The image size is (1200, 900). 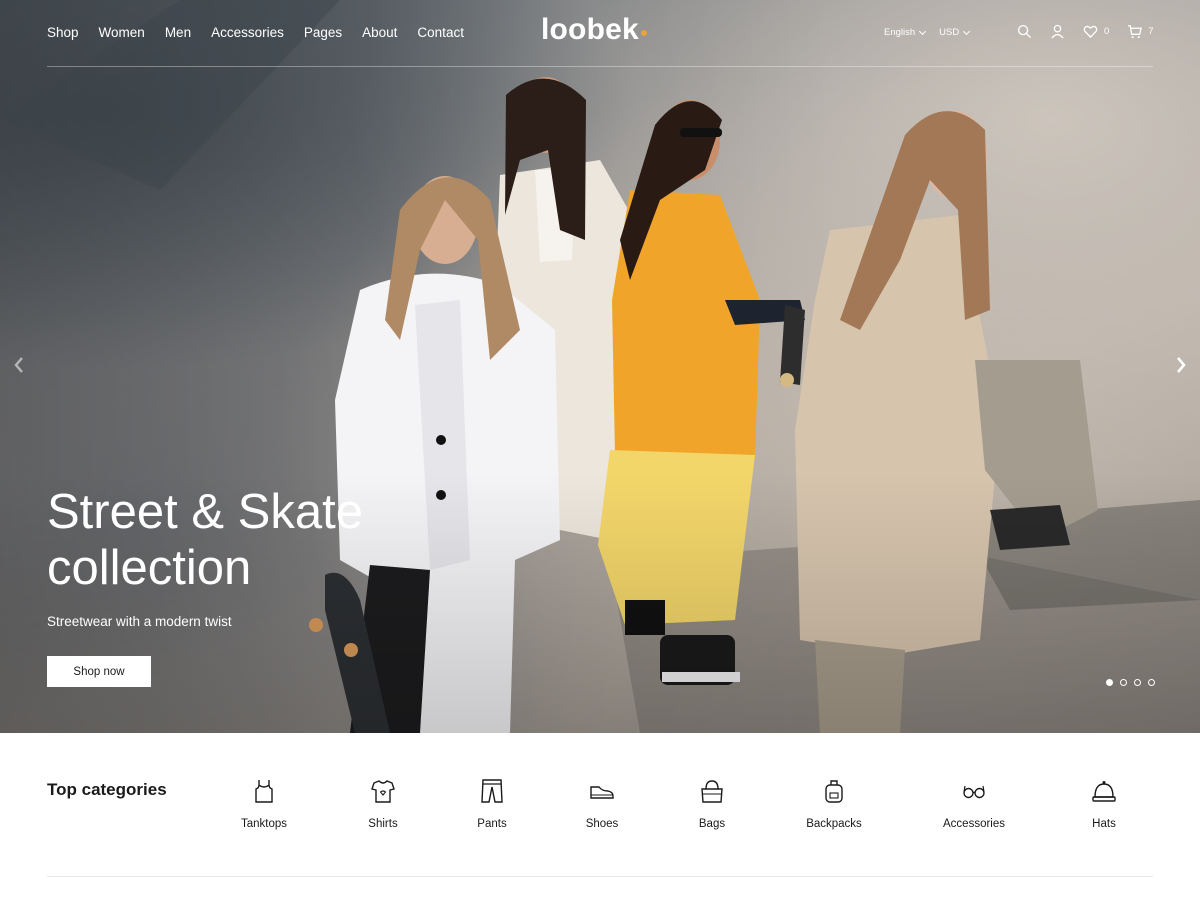 I want to click on nav-item-shop: Shop, so click(x=63, y=32).